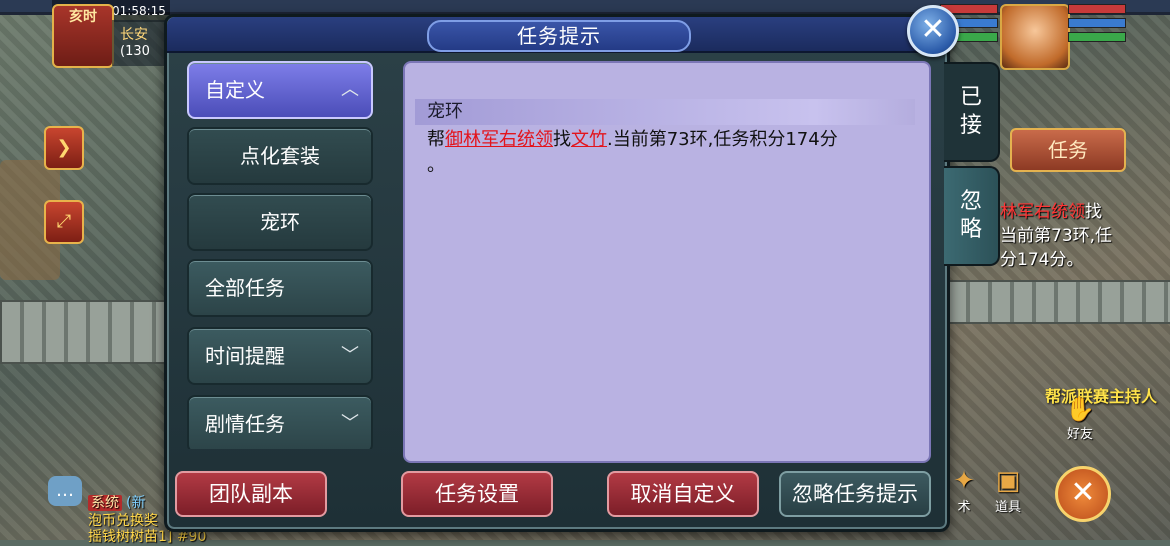  I want to click on tab-ignored: 忽略, so click(972, 216).